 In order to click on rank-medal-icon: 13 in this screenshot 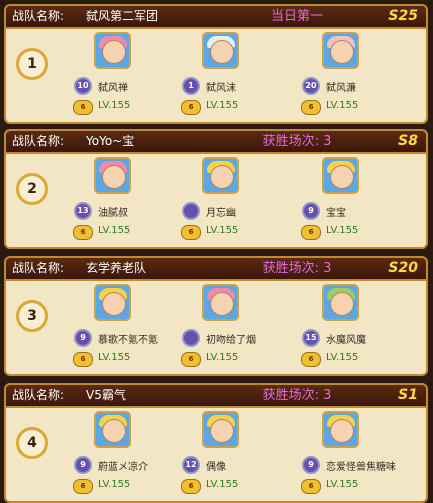, I will do `click(83, 211)`.